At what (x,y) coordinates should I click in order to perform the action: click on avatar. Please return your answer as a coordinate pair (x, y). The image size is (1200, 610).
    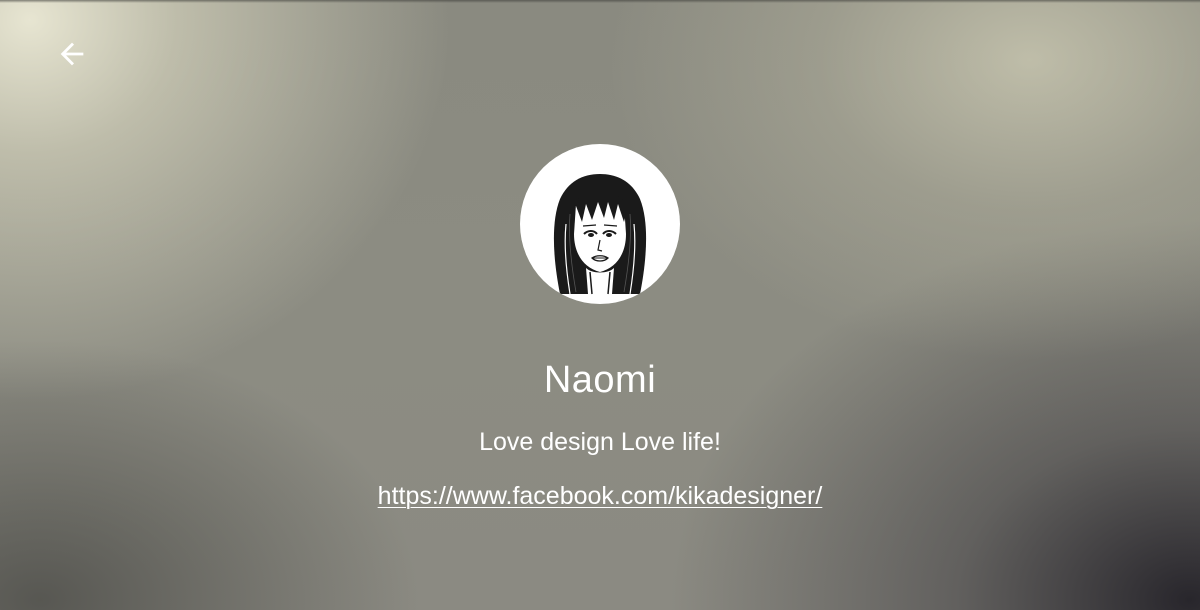
    Looking at the image, I should click on (600, 224).